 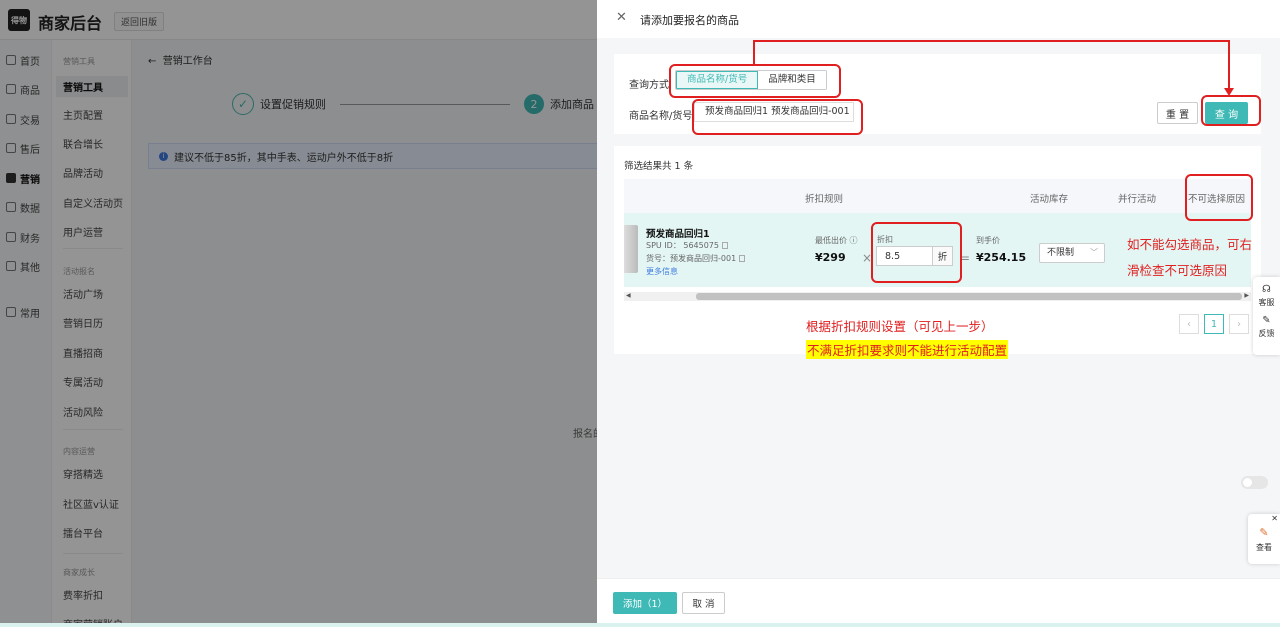 I want to click on more-info-link: 更多信息, so click(x=662, y=271).